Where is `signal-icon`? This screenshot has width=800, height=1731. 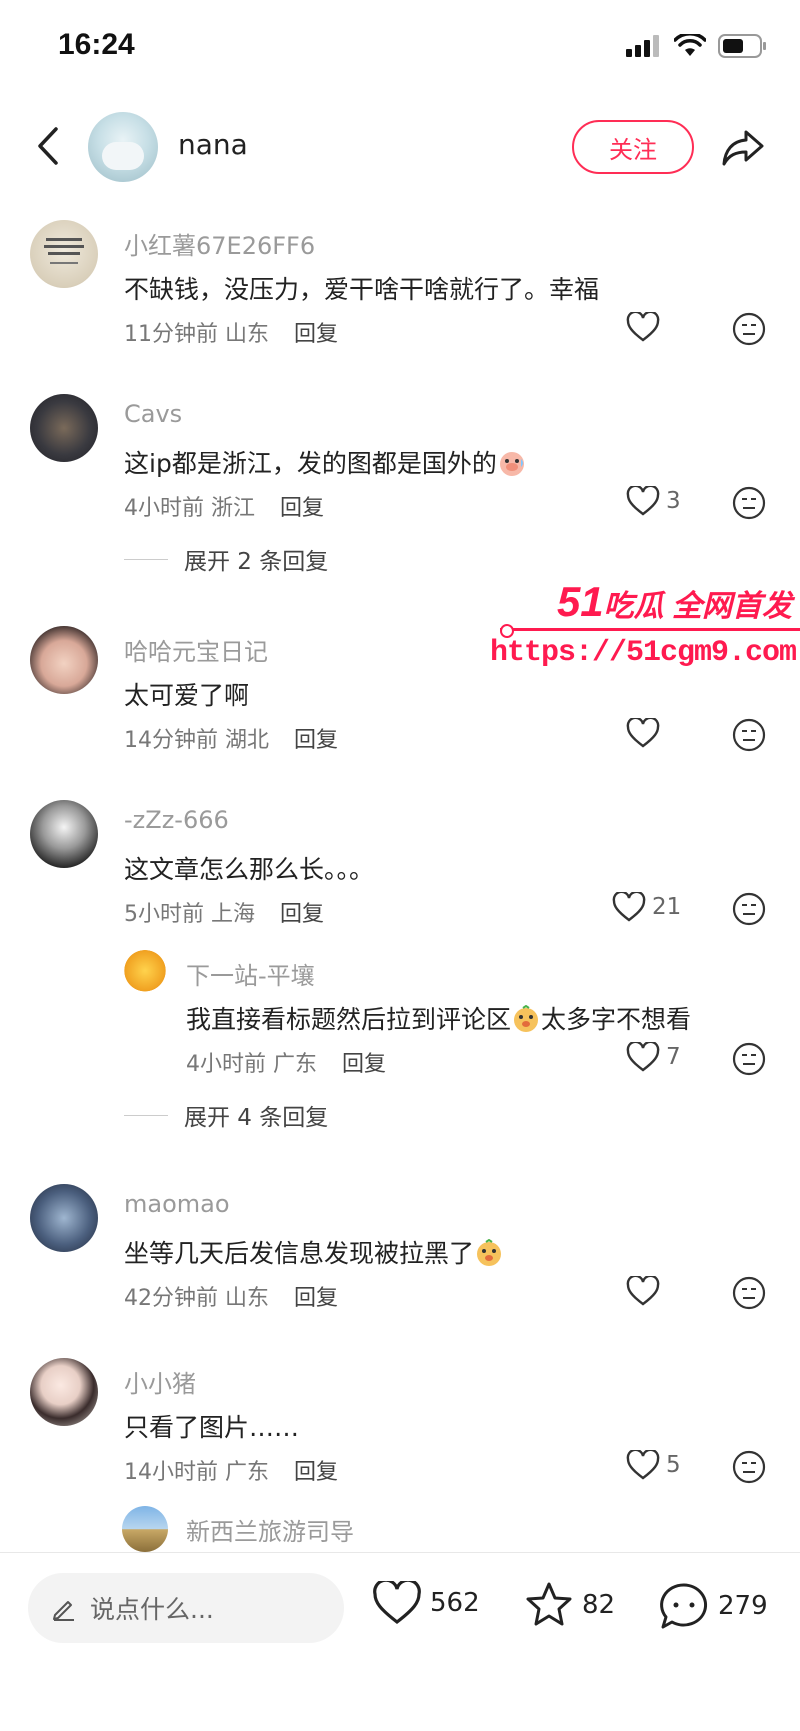
signal-icon is located at coordinates (642, 46).